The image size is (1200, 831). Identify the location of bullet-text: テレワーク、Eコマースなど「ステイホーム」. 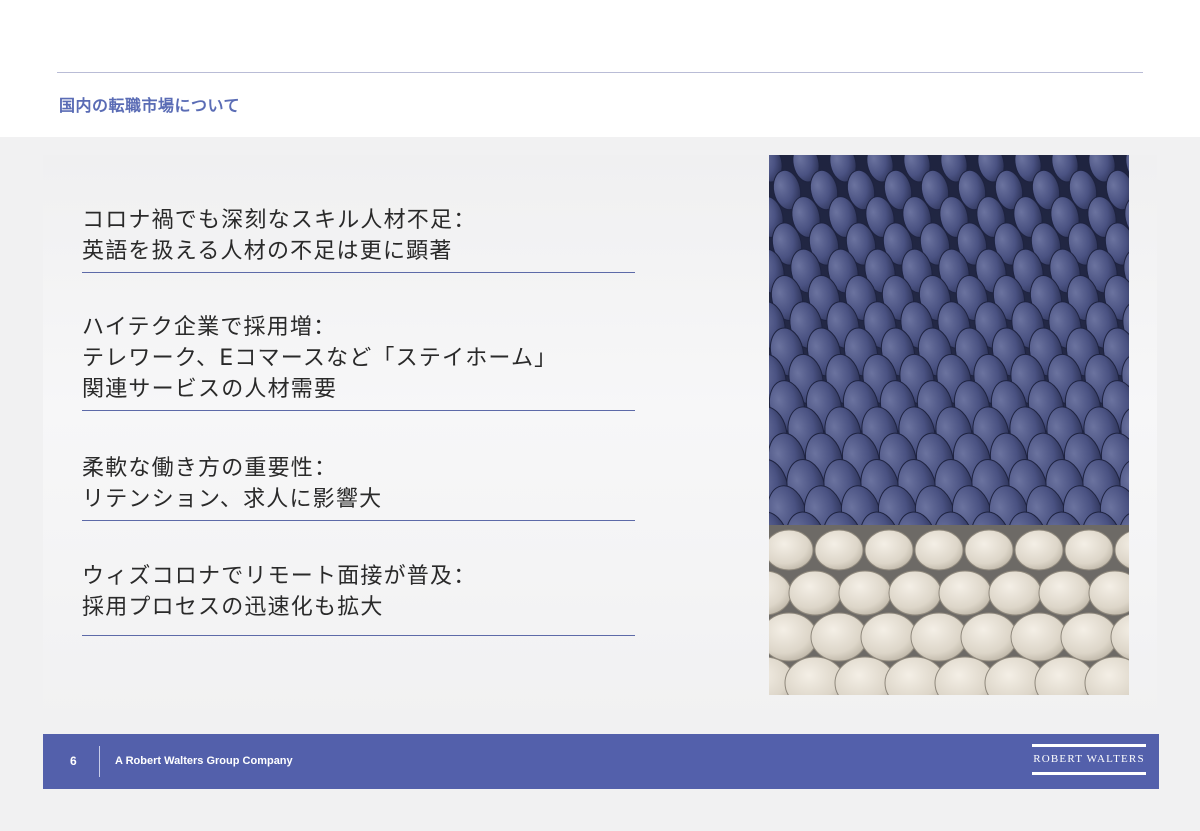
(320, 358).